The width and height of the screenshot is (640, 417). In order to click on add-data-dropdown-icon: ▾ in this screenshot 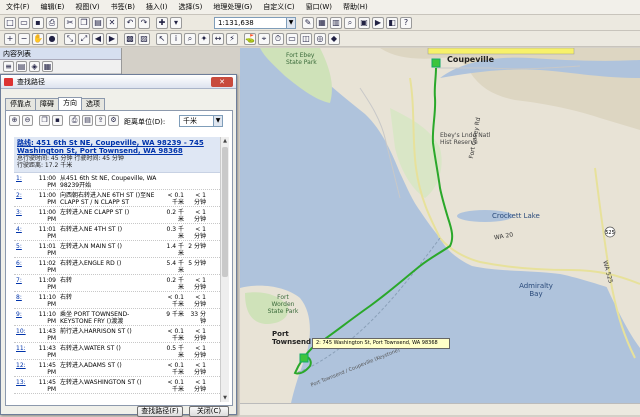, I will do `click(176, 23)`.